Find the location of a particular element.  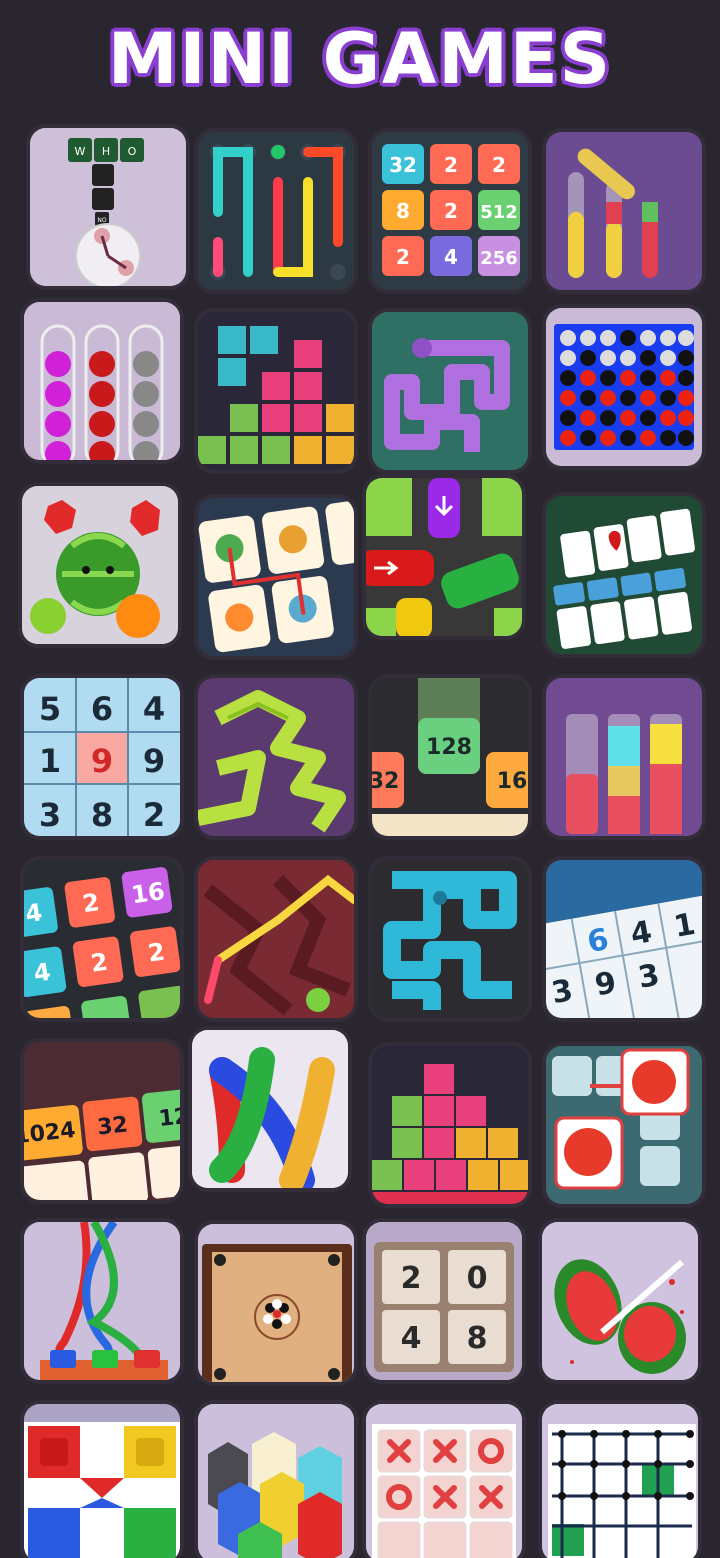

tile-connect-four-game is located at coordinates (624, 387).